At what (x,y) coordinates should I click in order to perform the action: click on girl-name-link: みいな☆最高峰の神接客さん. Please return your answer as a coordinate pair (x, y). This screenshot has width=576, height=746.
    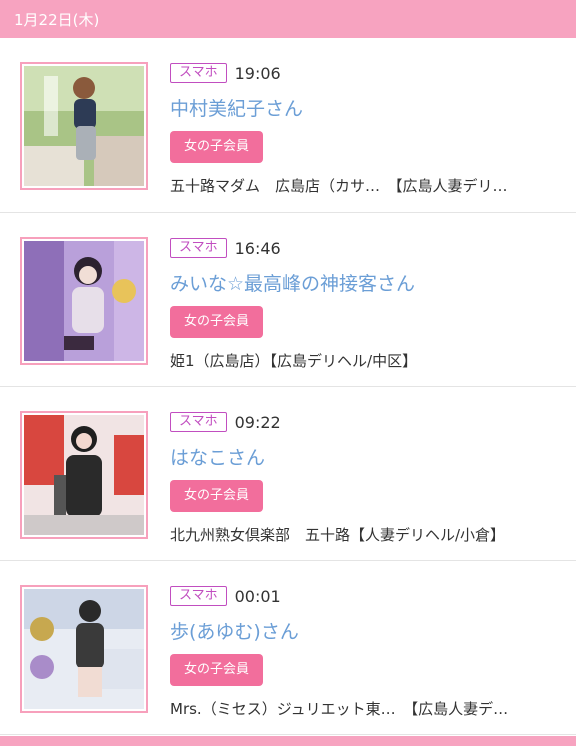
    Looking at the image, I should click on (366, 282).